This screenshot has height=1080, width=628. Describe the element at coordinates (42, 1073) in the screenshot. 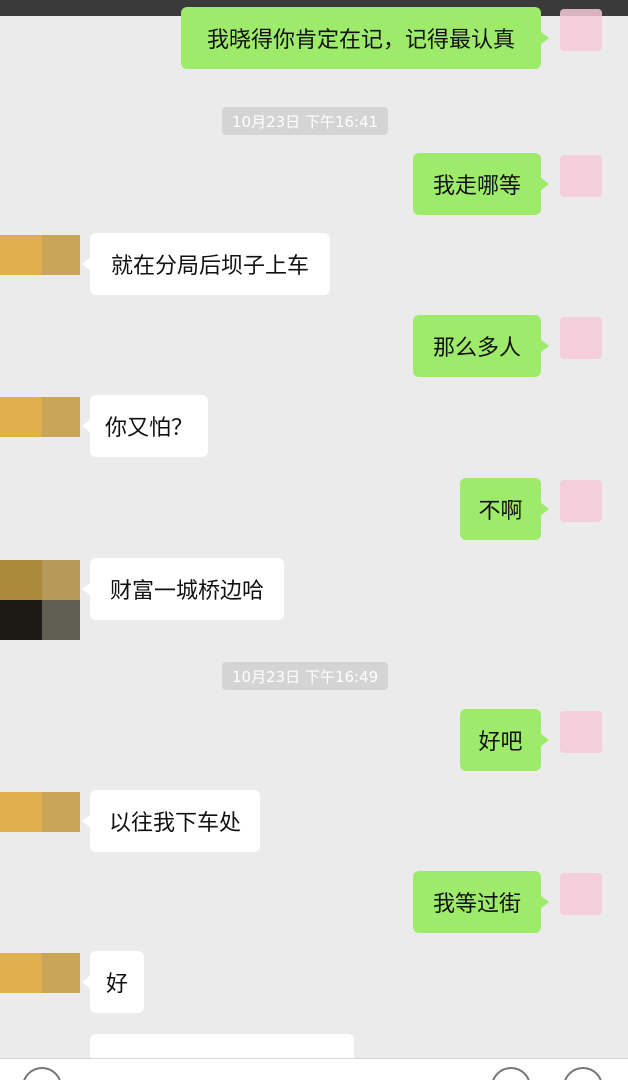

I see `voice-toggle-icon` at that location.